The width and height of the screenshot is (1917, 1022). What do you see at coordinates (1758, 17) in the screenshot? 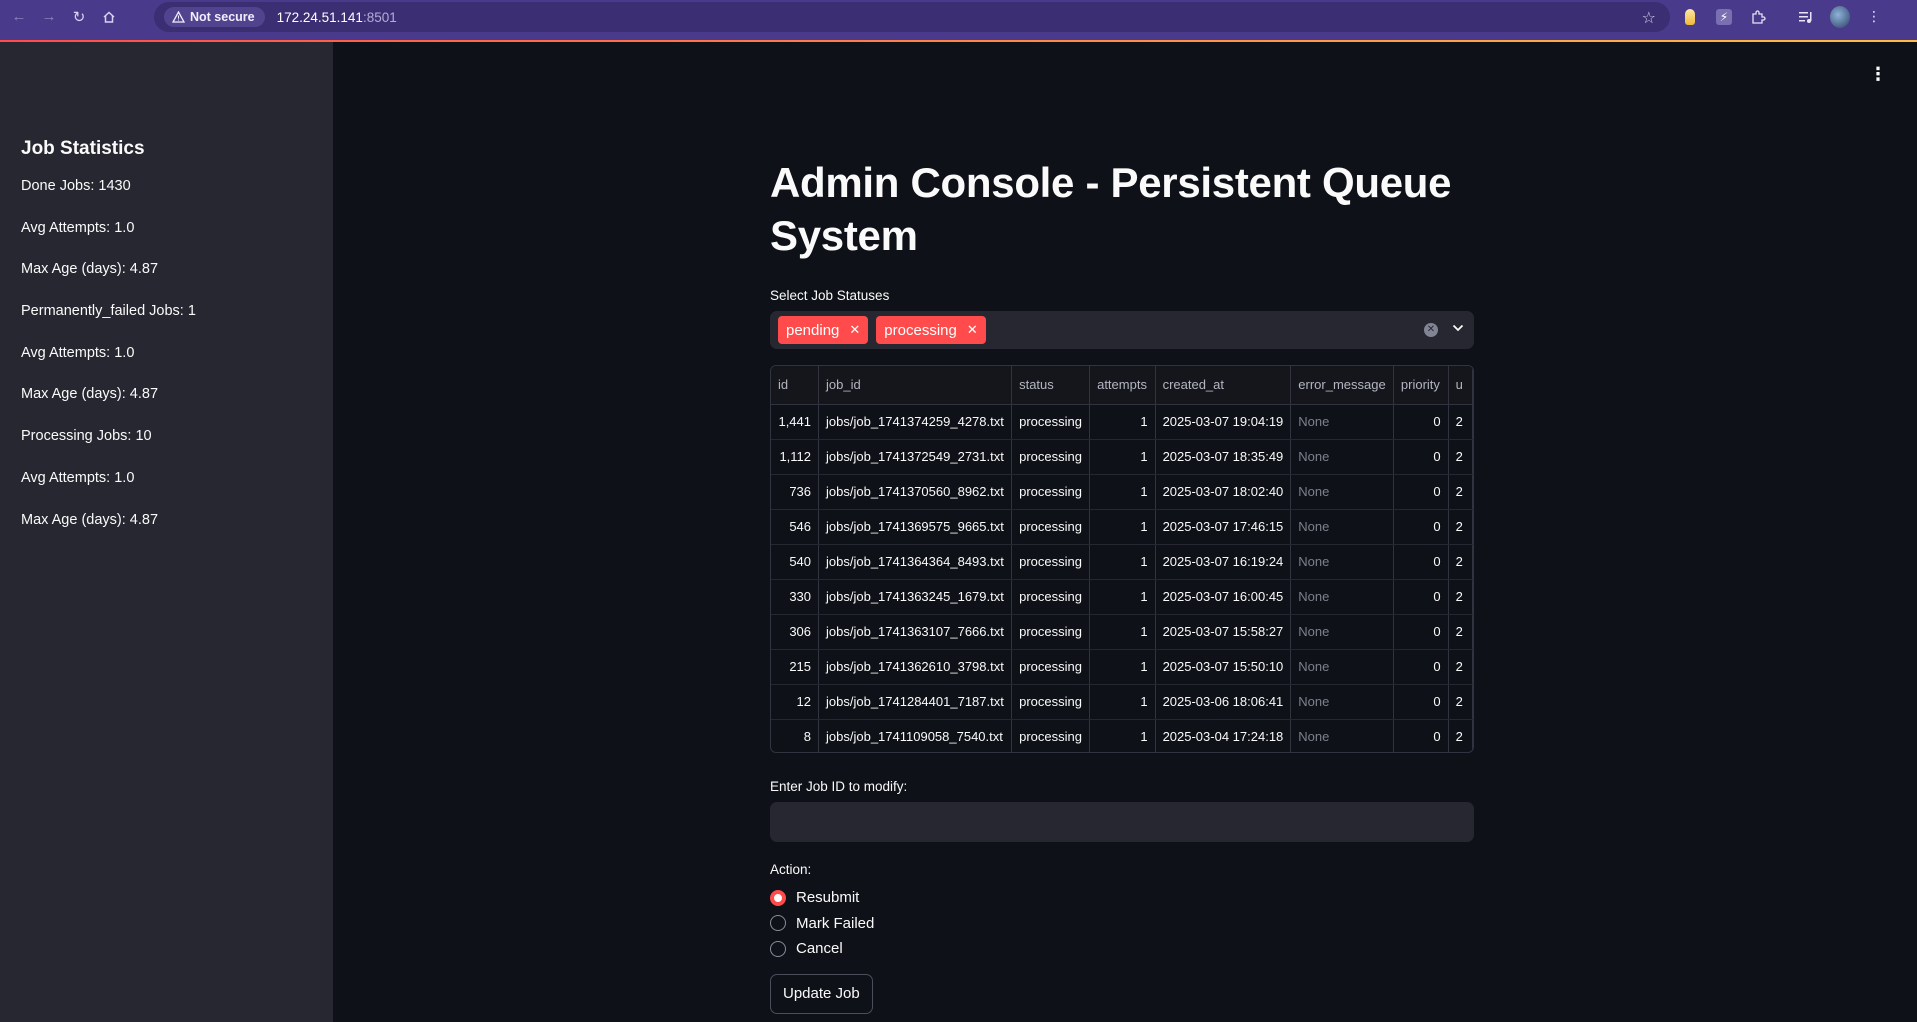
I see `puzzle-extensions-icon` at bounding box center [1758, 17].